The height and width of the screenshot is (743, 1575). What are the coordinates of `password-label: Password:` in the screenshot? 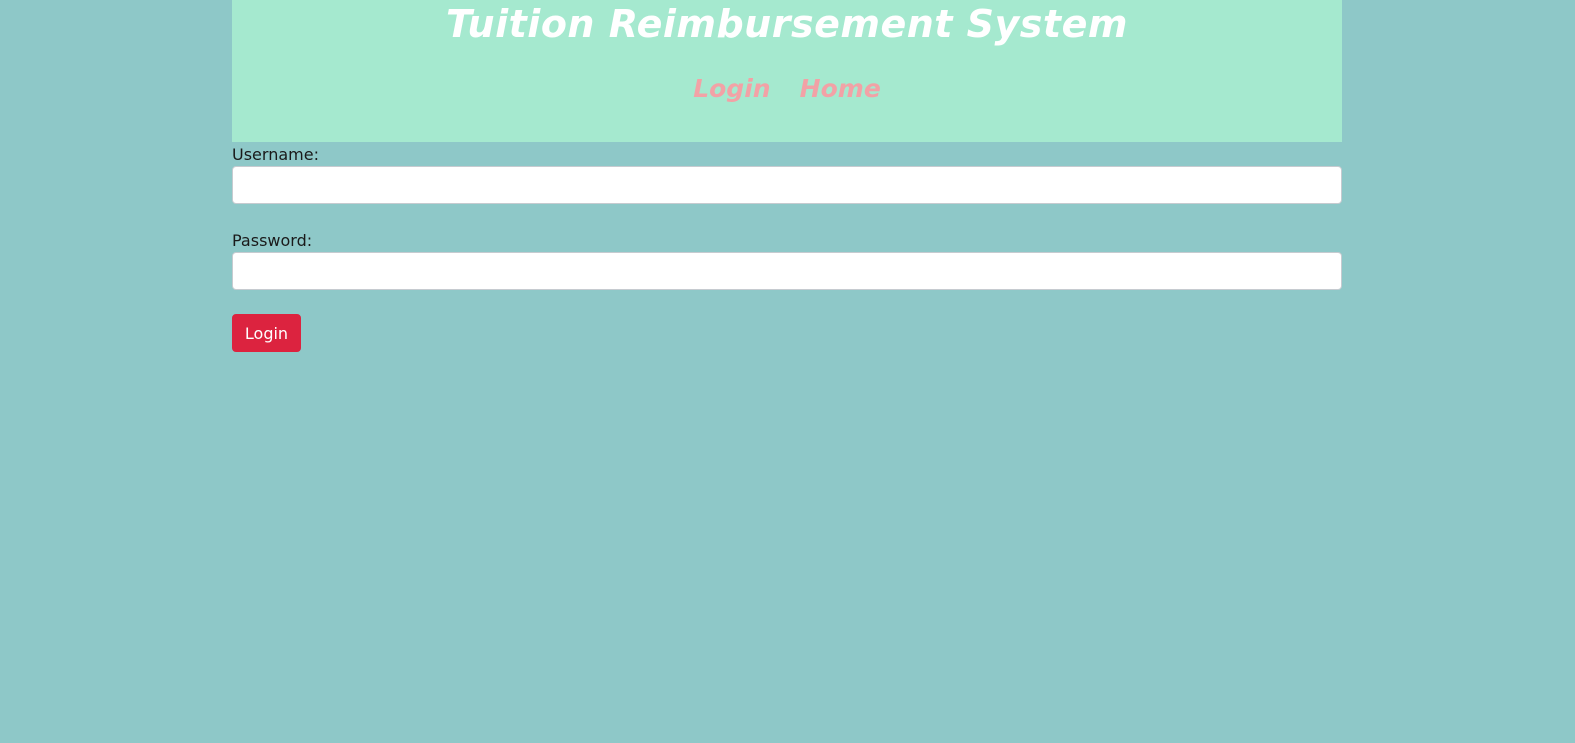 It's located at (272, 240).